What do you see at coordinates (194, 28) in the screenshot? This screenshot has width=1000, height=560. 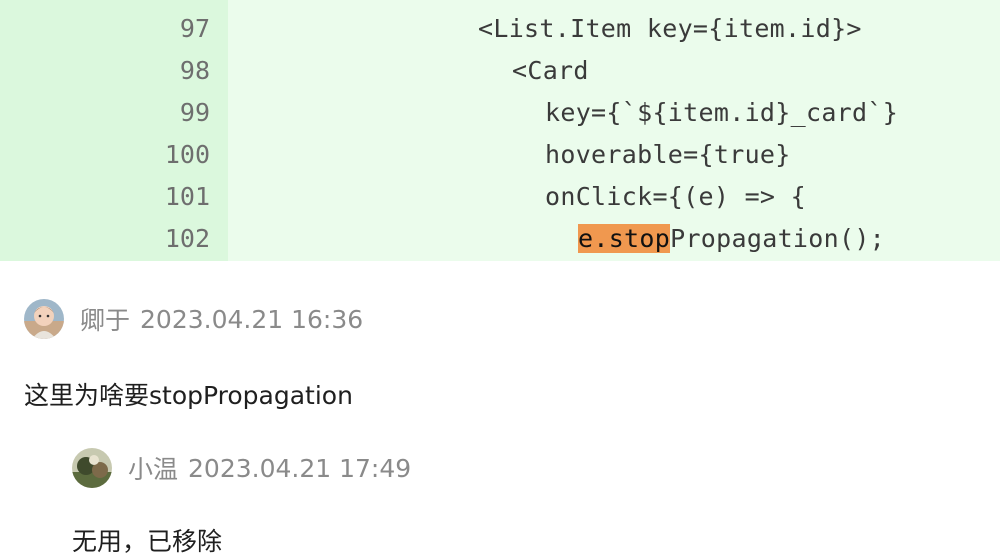 I see `line-number: 97` at bounding box center [194, 28].